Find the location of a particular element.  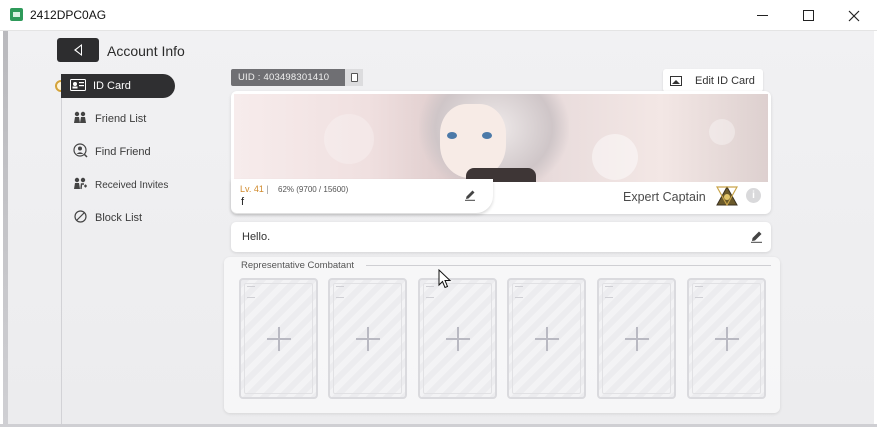

maximize-icon is located at coordinates (808, 15).